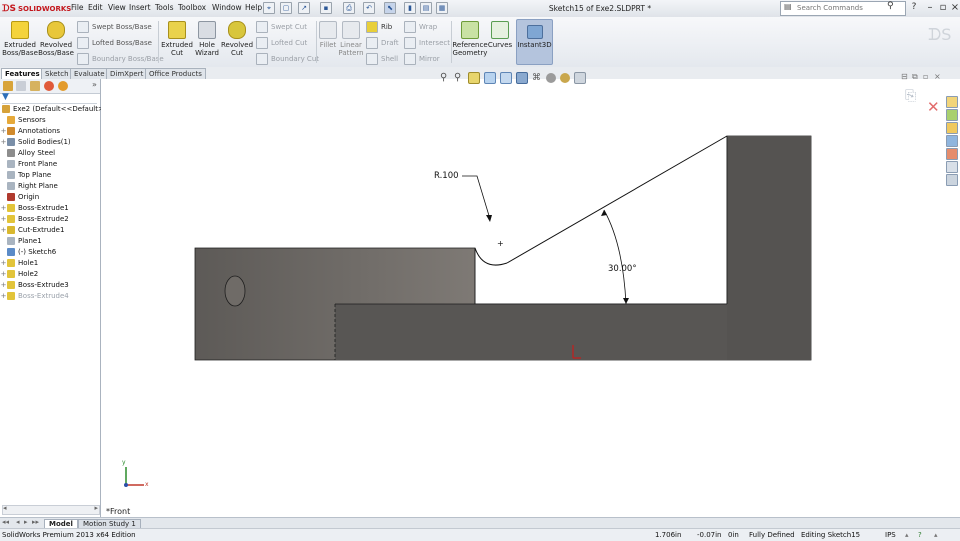  What do you see at coordinates (952, 167) in the screenshot?
I see `appearances-icon` at bounding box center [952, 167].